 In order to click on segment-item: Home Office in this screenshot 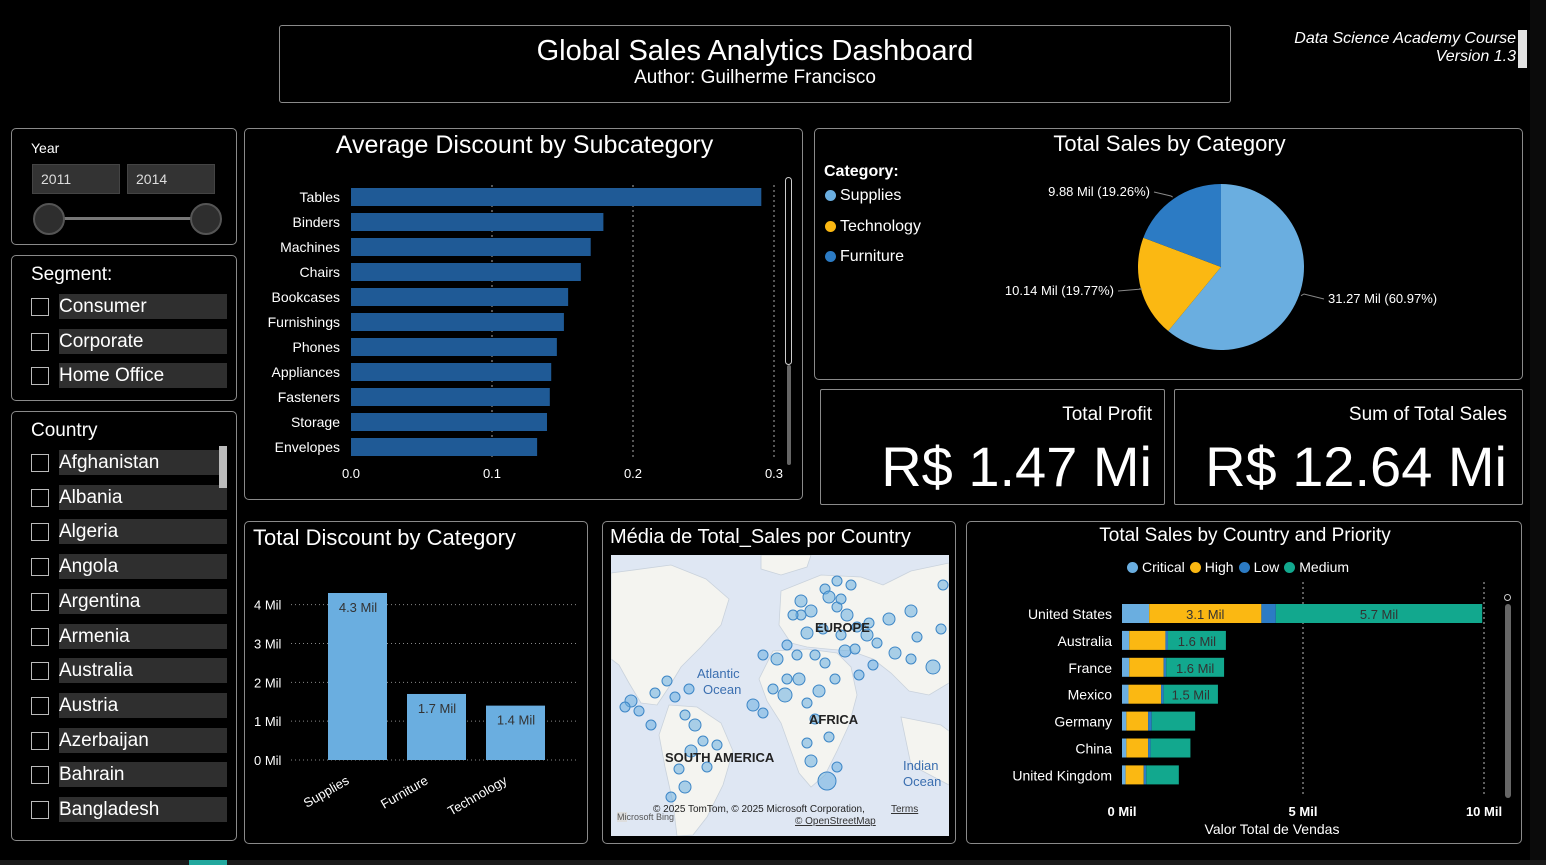, I will do `click(131, 376)`.